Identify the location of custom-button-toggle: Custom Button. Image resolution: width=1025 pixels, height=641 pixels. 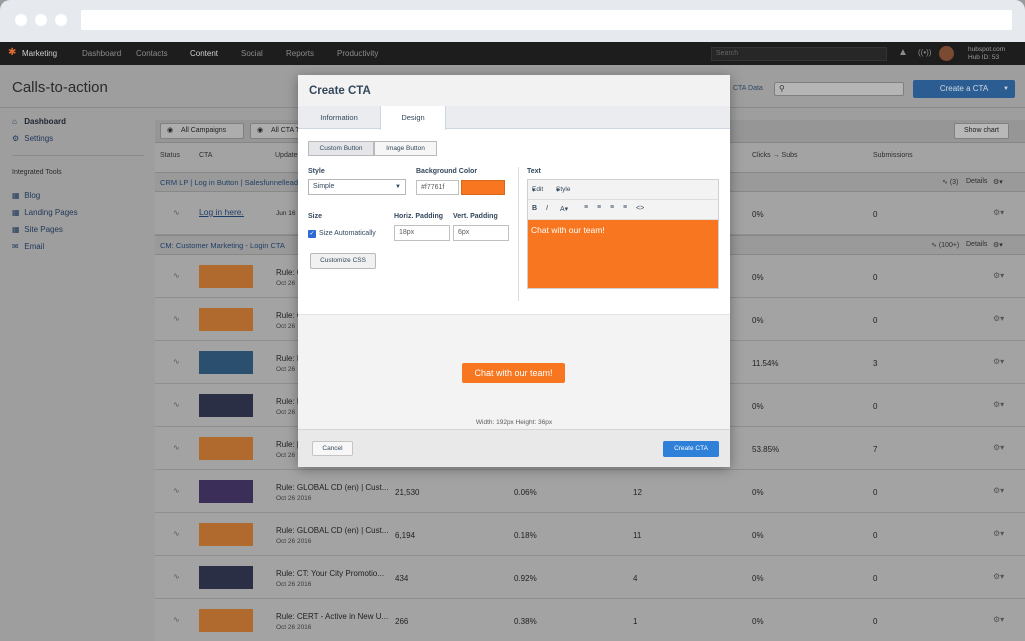
(341, 148).